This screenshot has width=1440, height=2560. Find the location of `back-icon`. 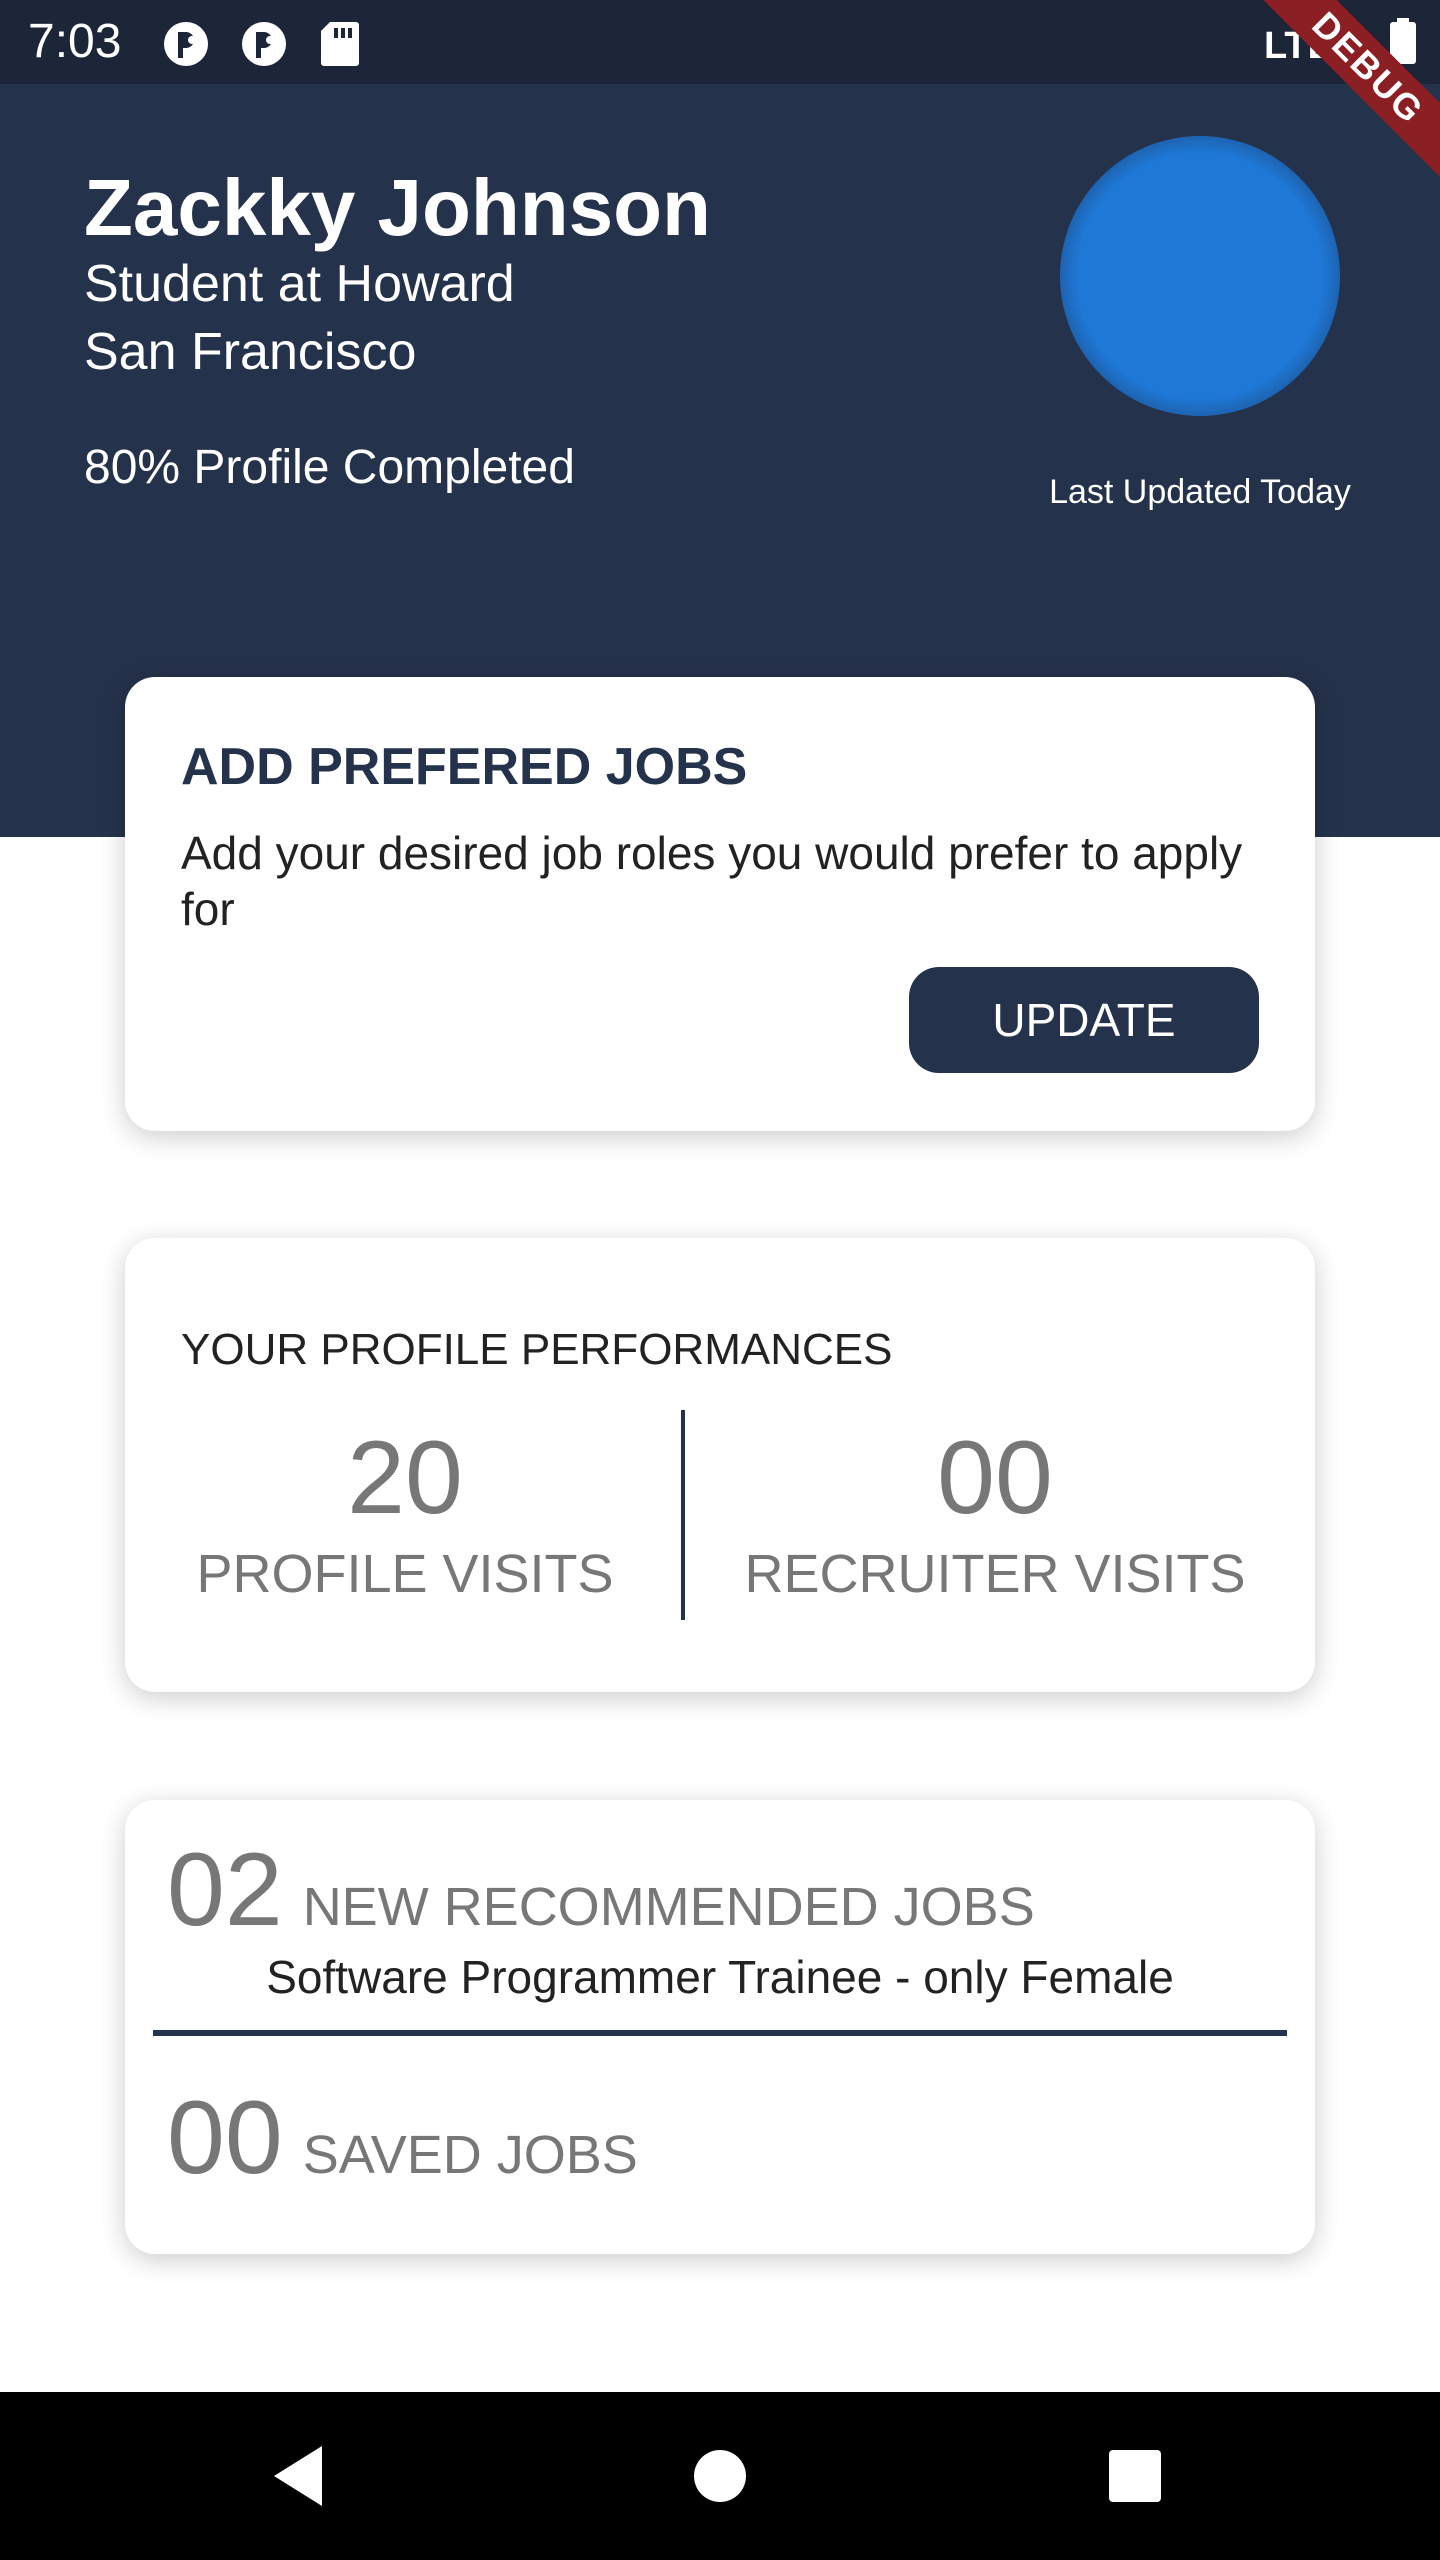

back-icon is located at coordinates (300, 2476).